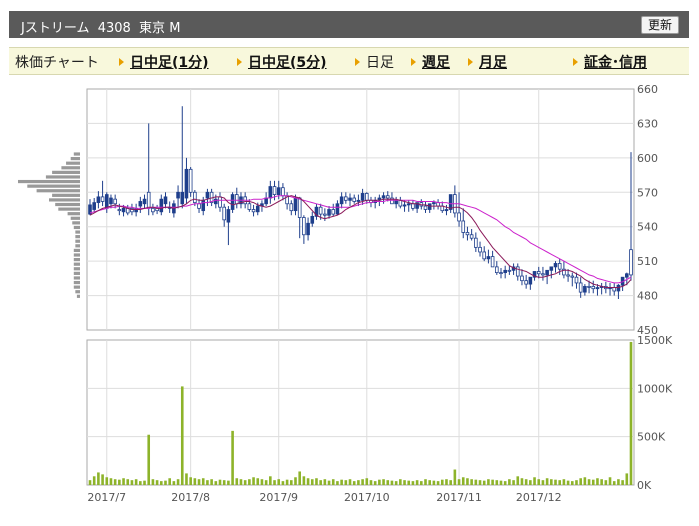 This screenshot has height=526, width=699. What do you see at coordinates (278, 497) in the screenshot?
I see `date-tick-label: 2017/9` at bounding box center [278, 497].